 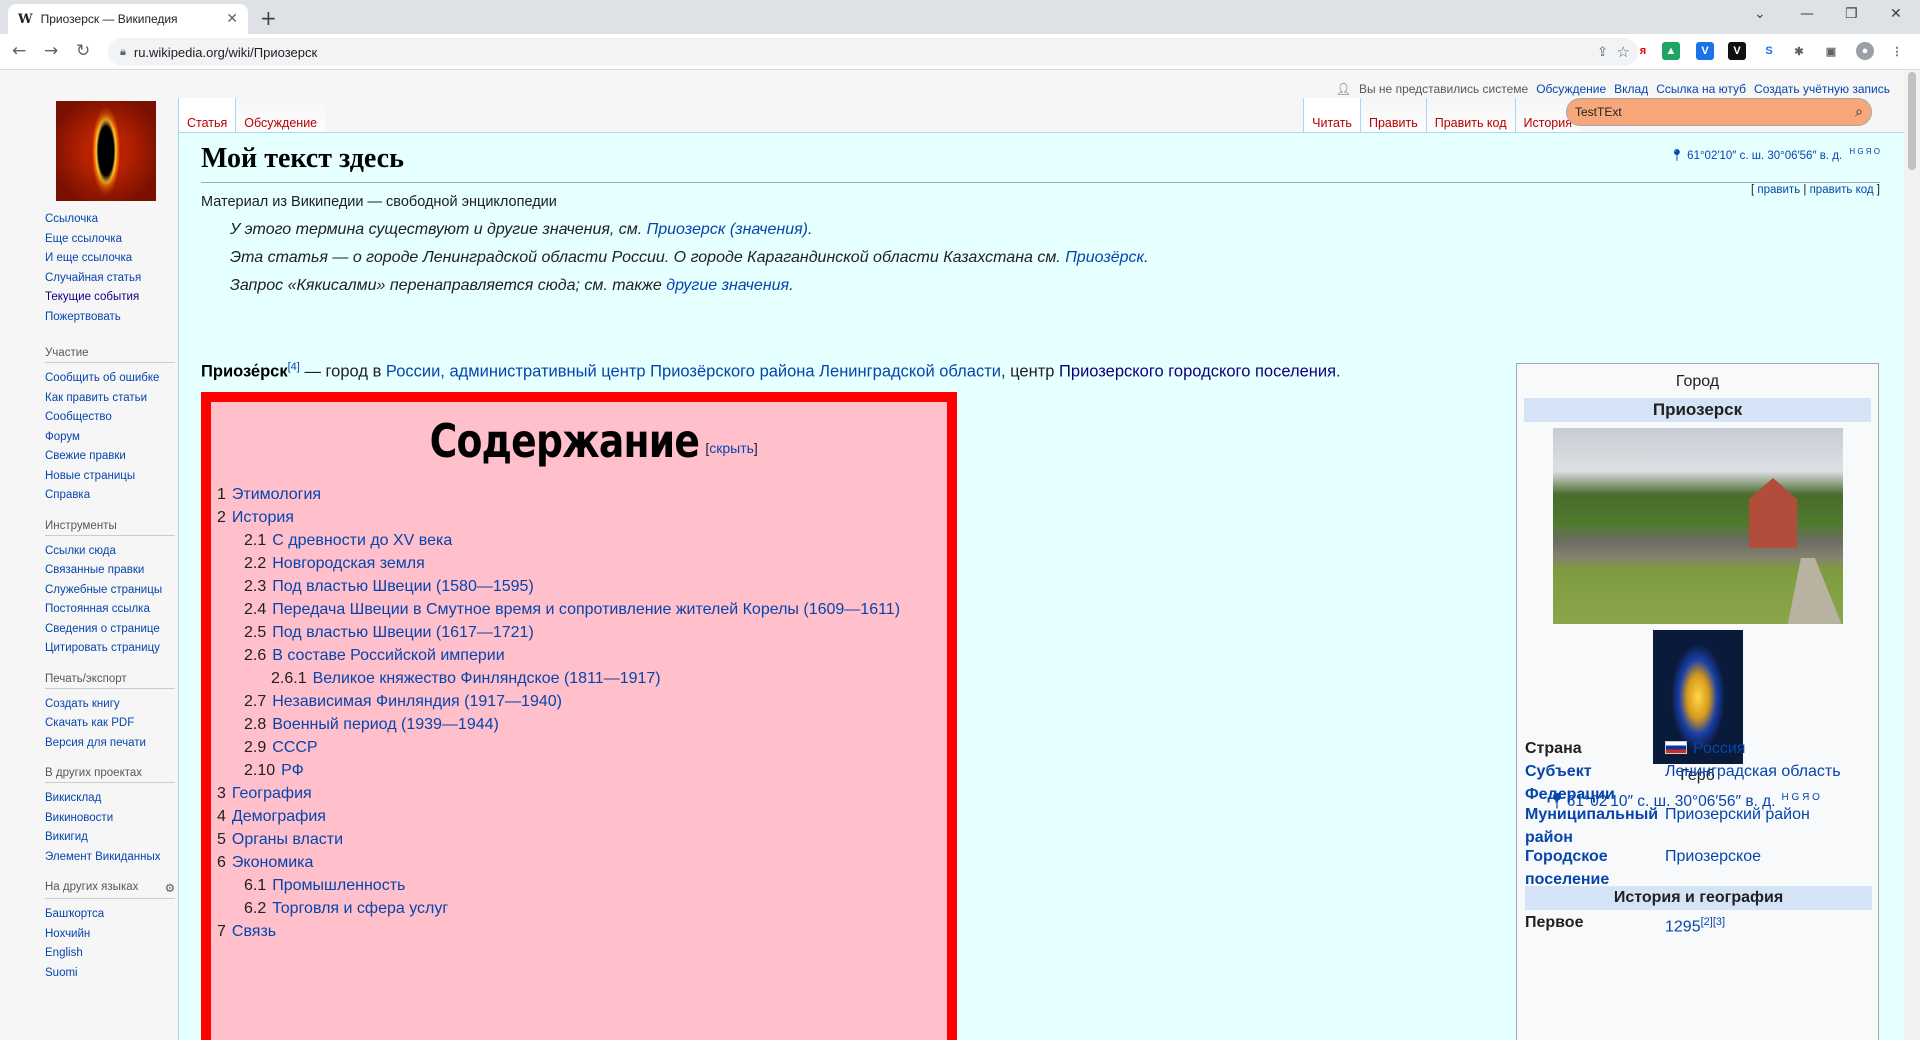 I want to click on extensions-puzzle-icon: ✱, so click(x=1799, y=51).